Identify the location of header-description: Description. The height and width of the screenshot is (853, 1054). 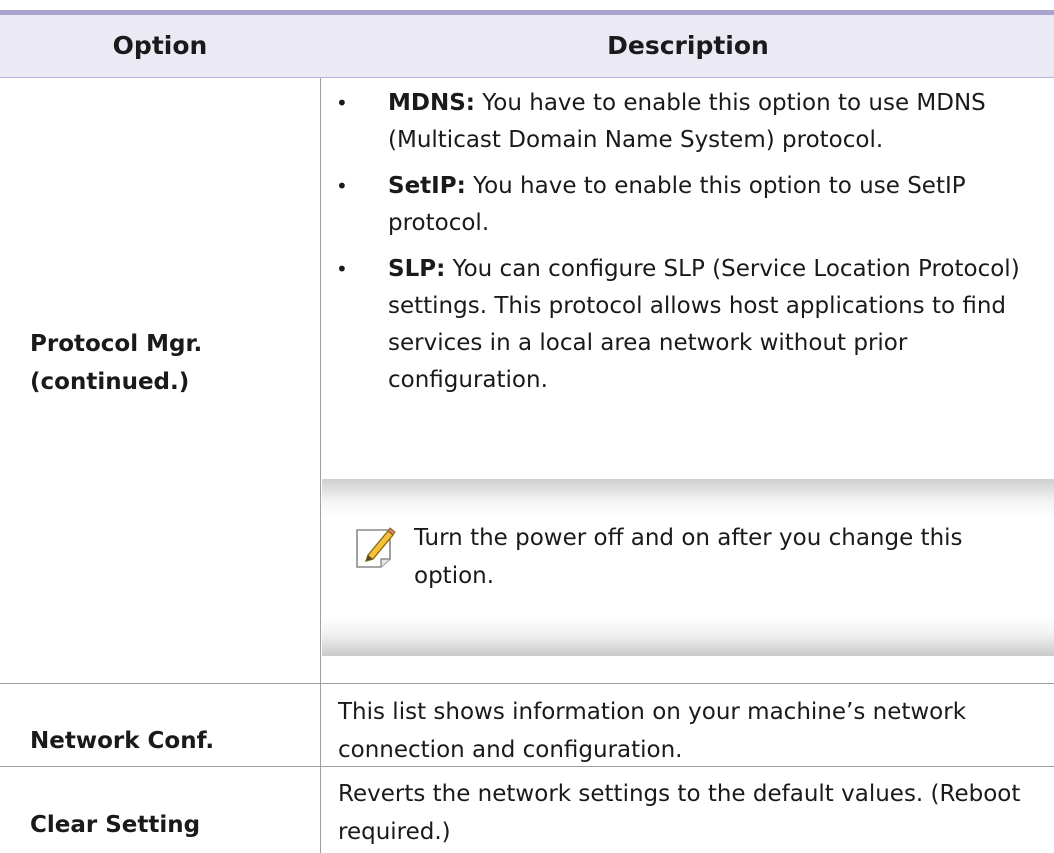
(688, 45).